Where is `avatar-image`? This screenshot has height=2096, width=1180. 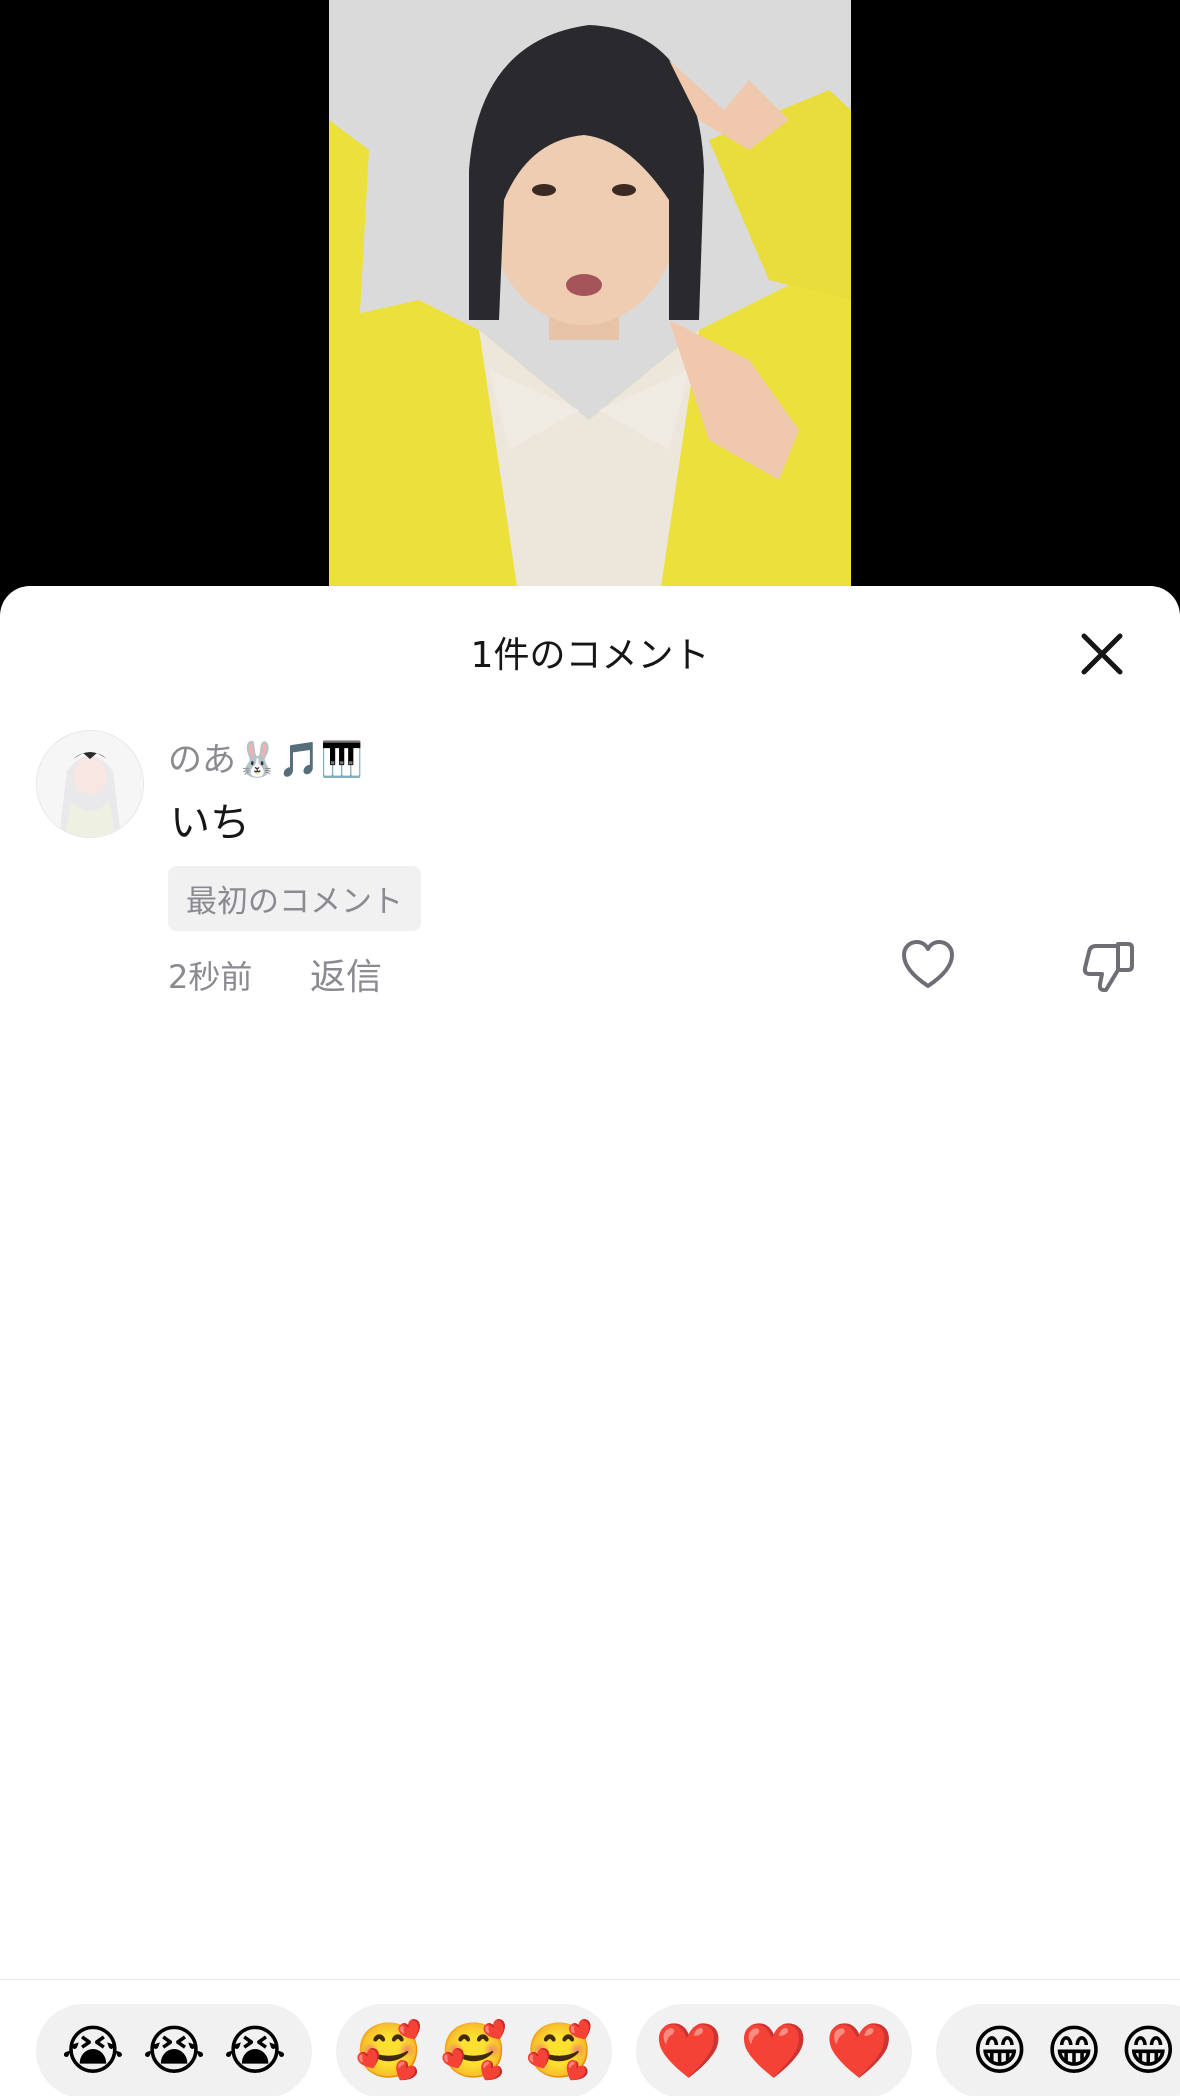 avatar-image is located at coordinates (90, 784).